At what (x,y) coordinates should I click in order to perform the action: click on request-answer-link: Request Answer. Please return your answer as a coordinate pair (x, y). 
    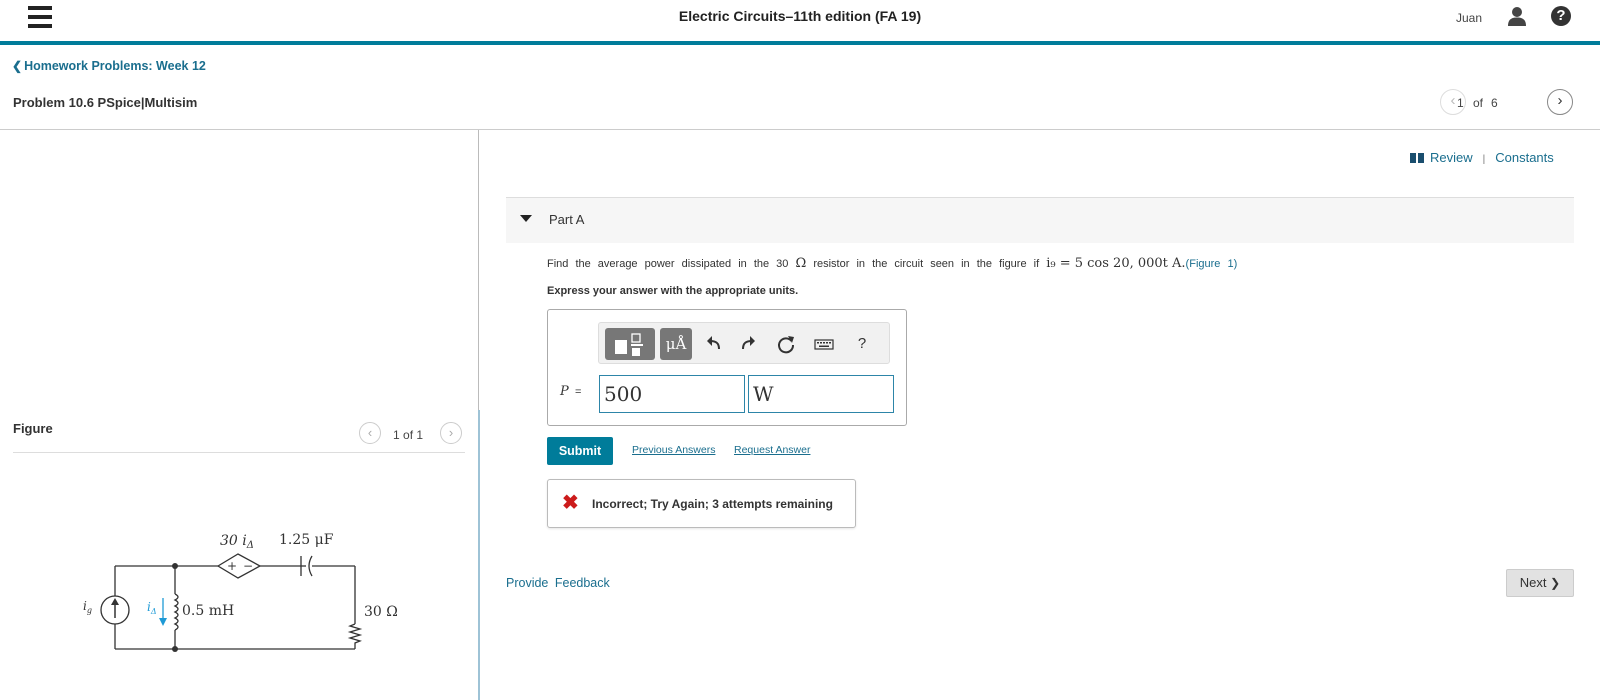
    Looking at the image, I should click on (772, 450).